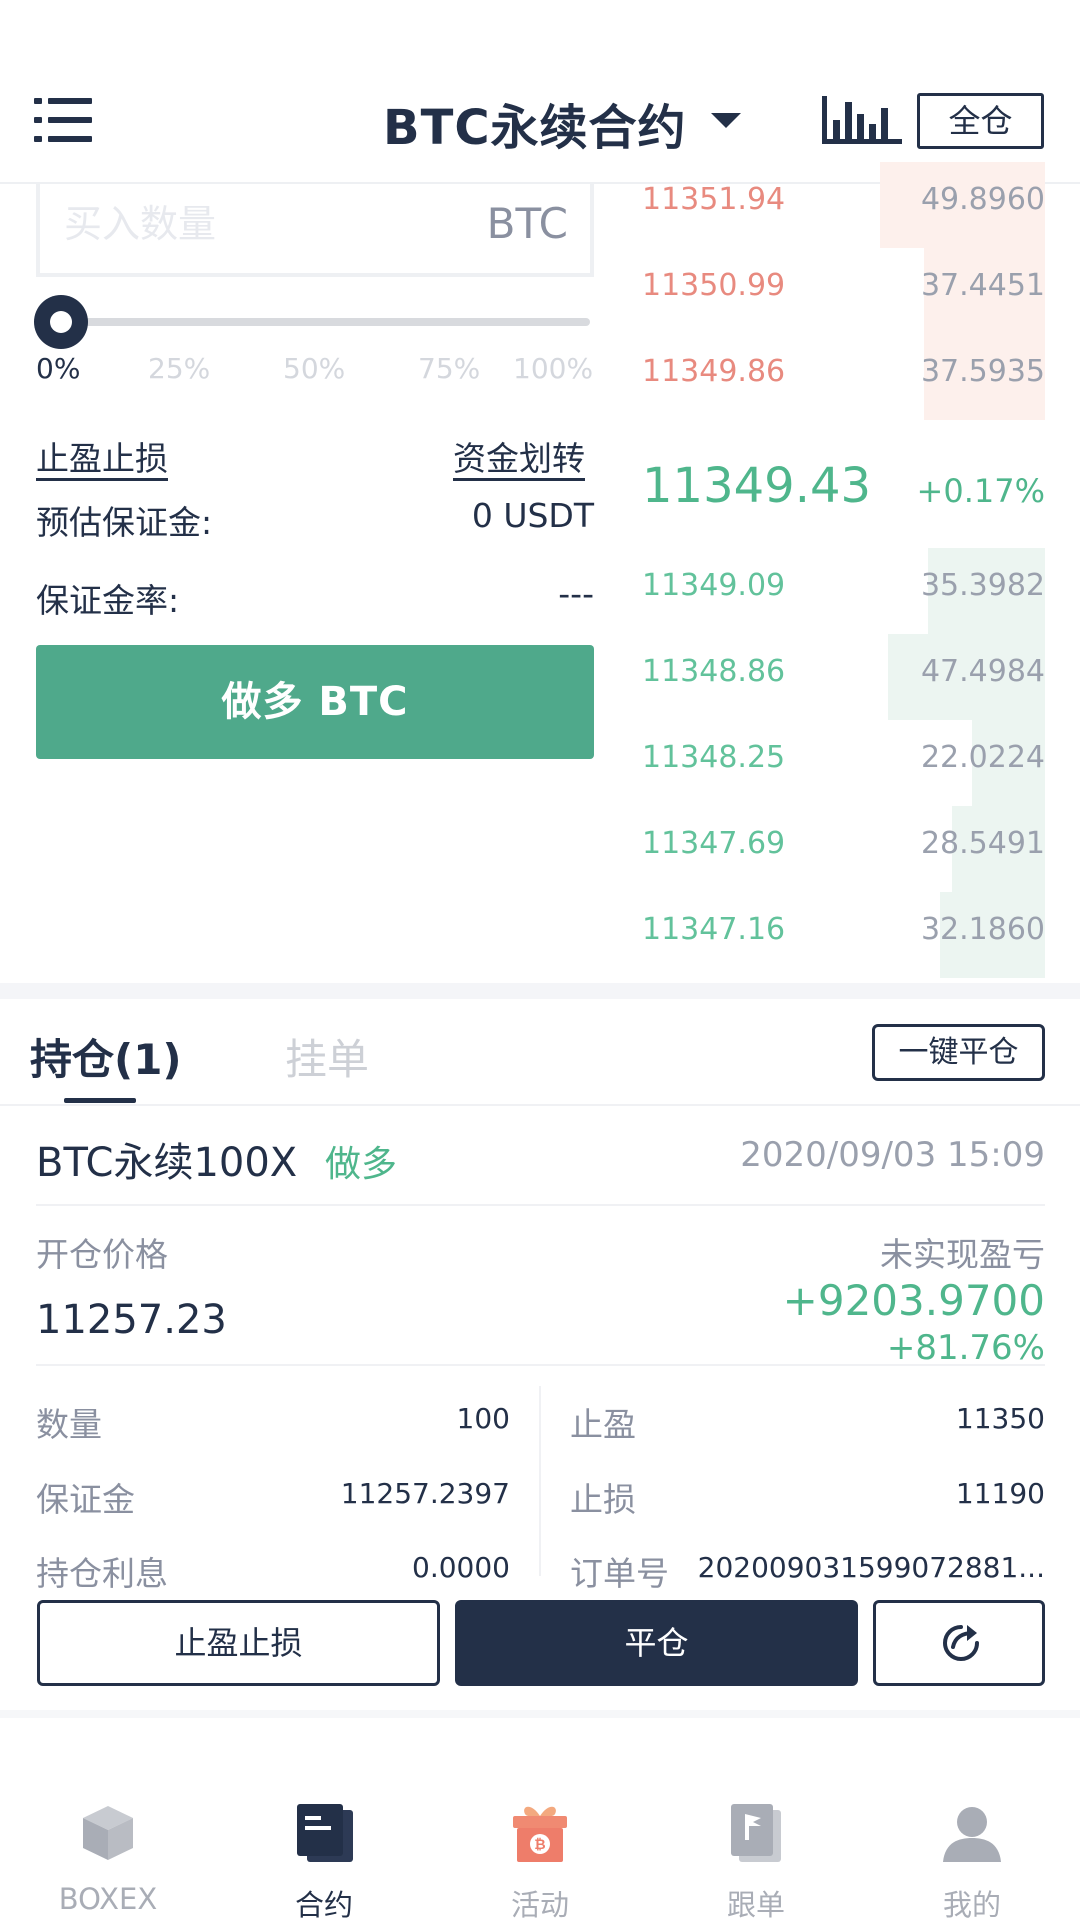 The width and height of the screenshot is (1080, 1921). I want to click on bid-price: 11347.69, so click(714, 843).